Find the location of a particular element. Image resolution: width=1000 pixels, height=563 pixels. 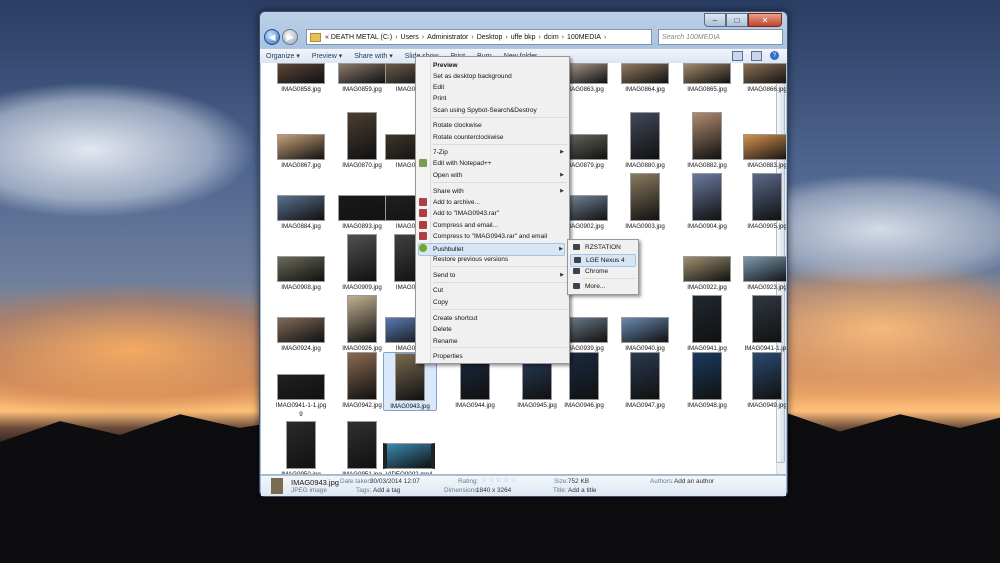

context-menu-item-7-zip: 7-Zip ▶ is located at coordinates (499, 152).